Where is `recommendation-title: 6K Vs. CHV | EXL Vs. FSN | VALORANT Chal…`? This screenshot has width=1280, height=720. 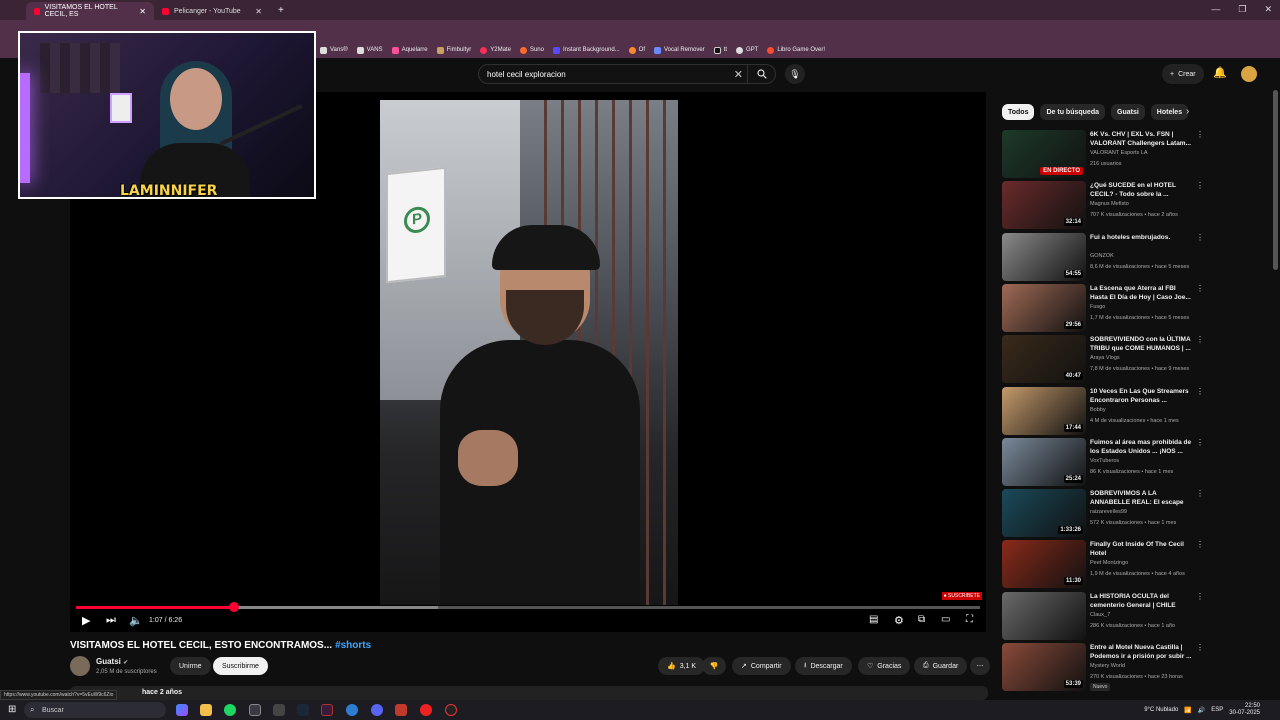 recommendation-title: 6K Vs. CHV | EXL Vs. FSN | VALORANT Chal… is located at coordinates (1142, 139).